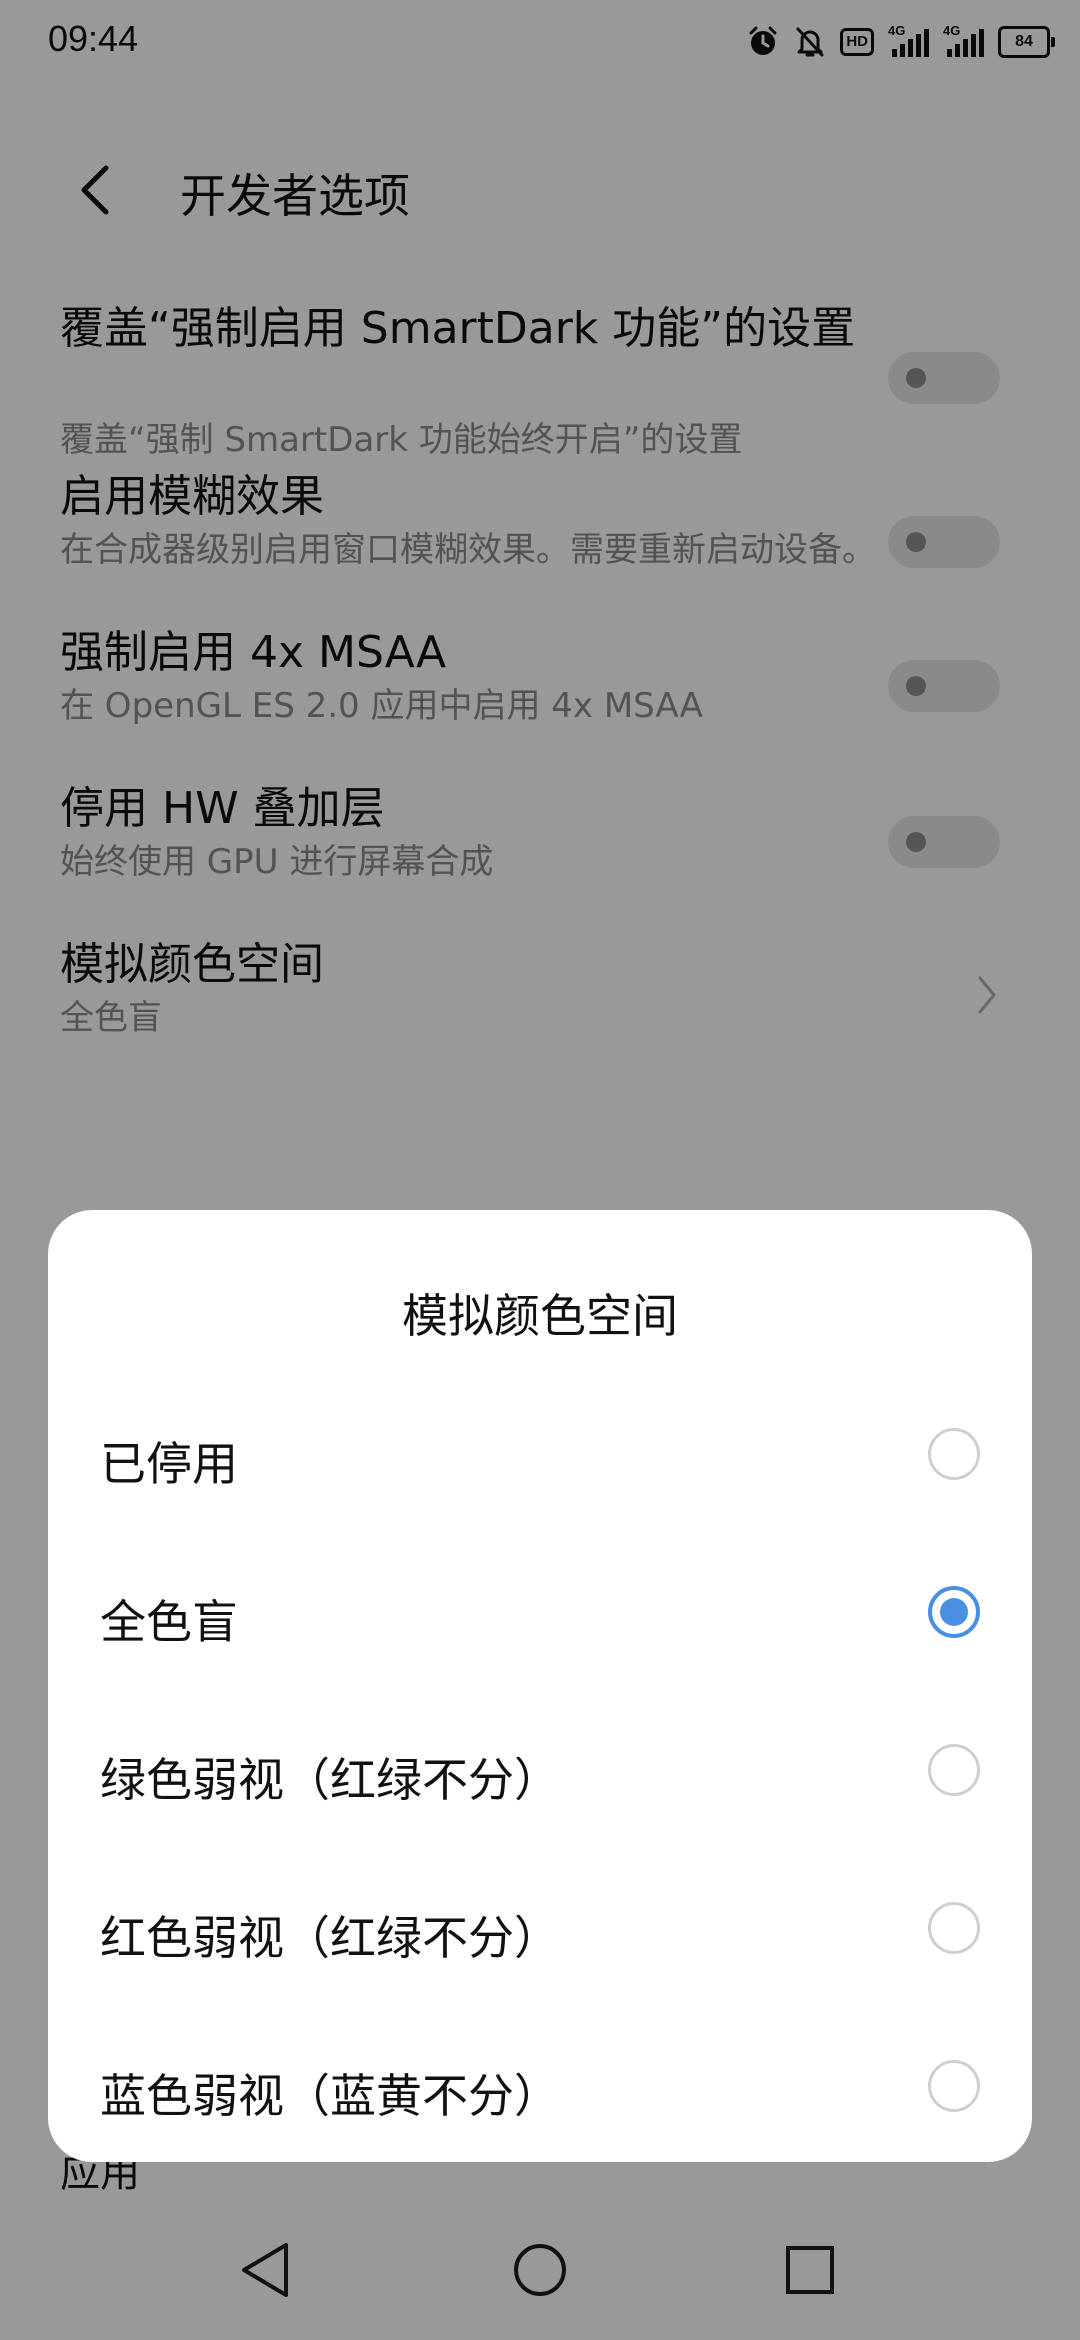 The height and width of the screenshot is (2340, 1080). Describe the element at coordinates (954, 1612) in the screenshot. I see `radio-button-selected` at that location.